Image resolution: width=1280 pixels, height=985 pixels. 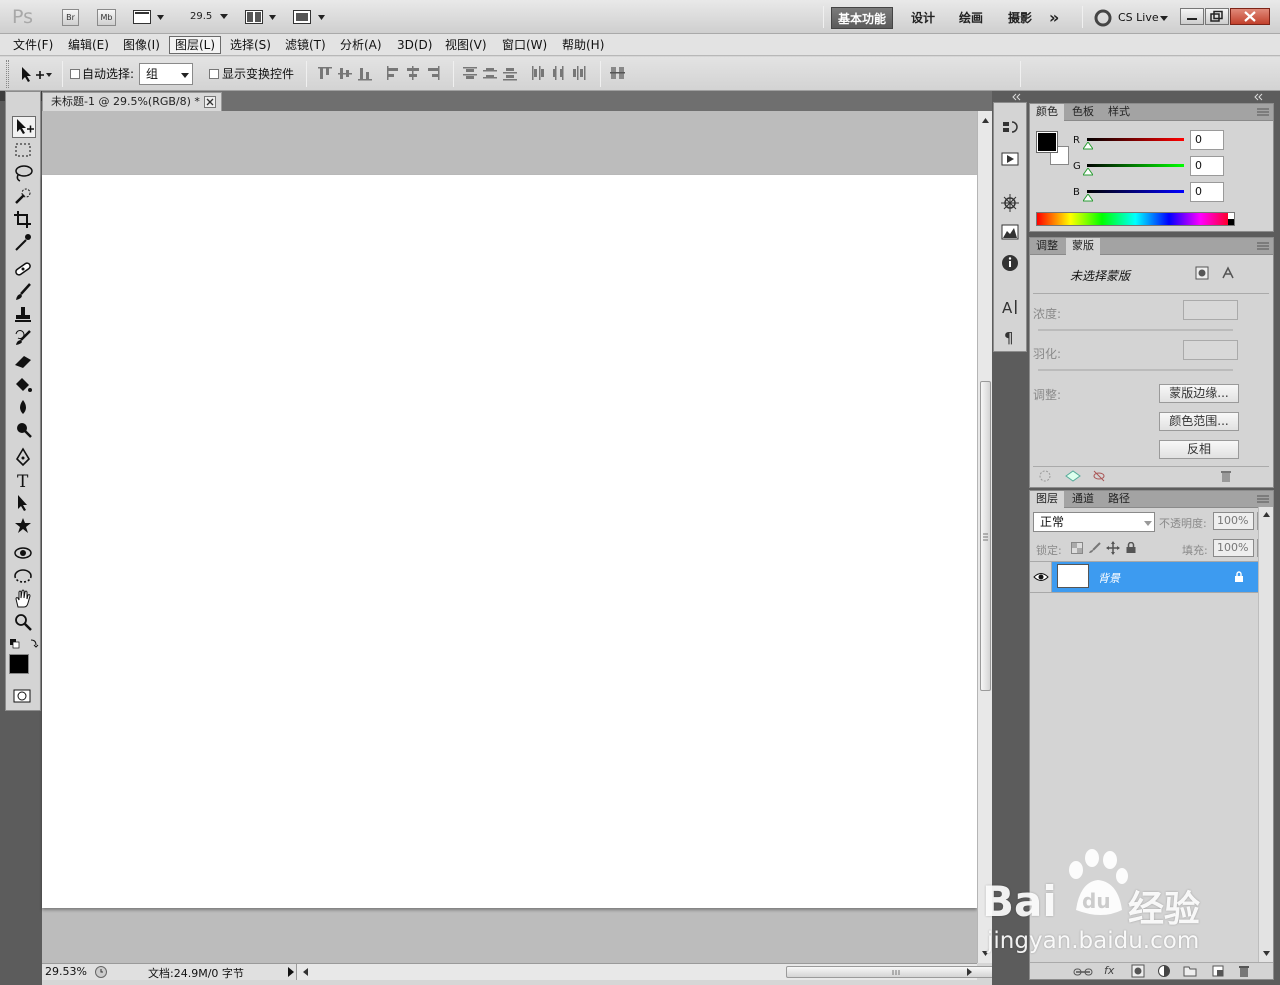 What do you see at coordinates (291, 972) in the screenshot?
I see `status-menu-arrow-icon` at bounding box center [291, 972].